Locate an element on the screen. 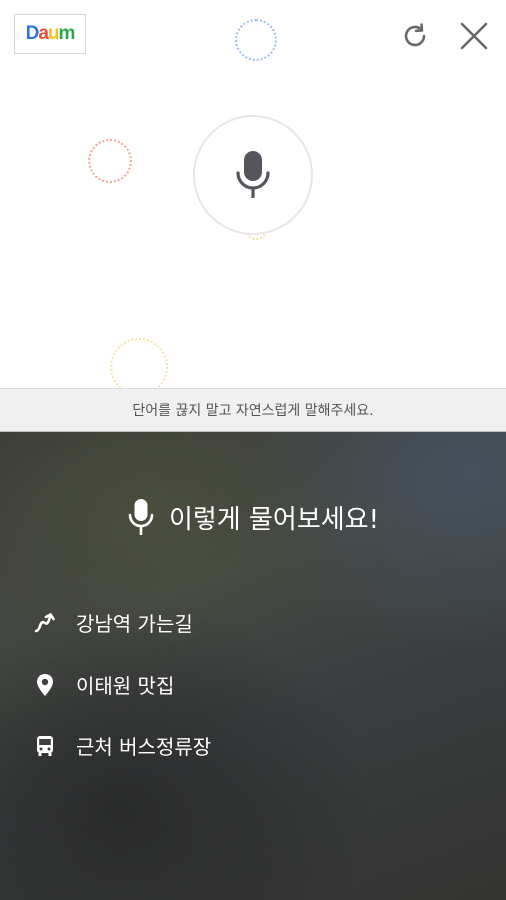 The height and width of the screenshot is (900, 506). daum-logo: D a u m is located at coordinates (50, 34).